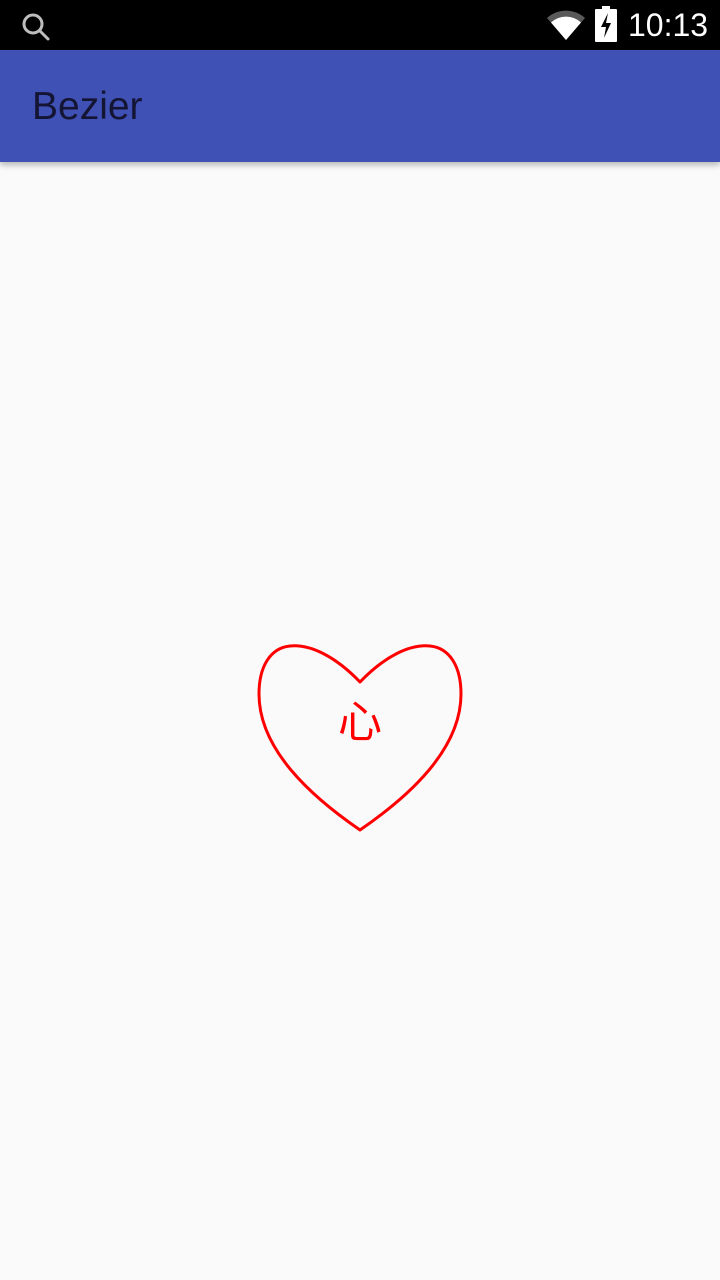 Image resolution: width=720 pixels, height=1280 pixels. What do you see at coordinates (566, 25) in the screenshot?
I see `wifi-icon` at bounding box center [566, 25].